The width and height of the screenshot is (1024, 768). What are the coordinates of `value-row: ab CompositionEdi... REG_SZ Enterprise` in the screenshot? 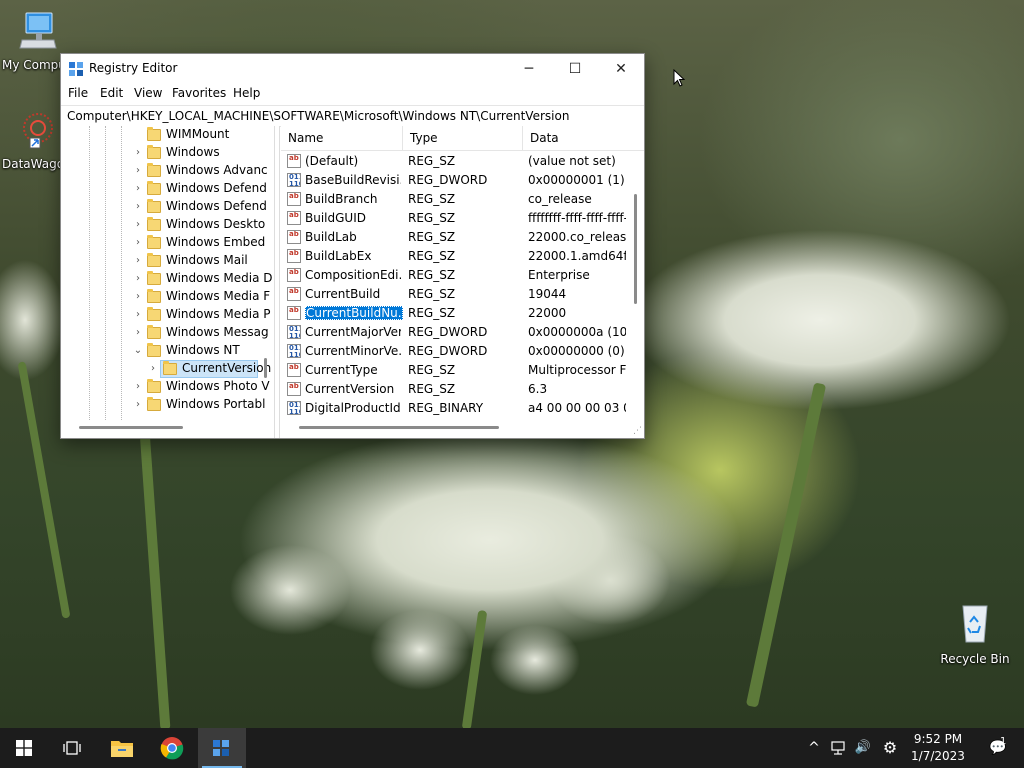 It's located at (456, 275).